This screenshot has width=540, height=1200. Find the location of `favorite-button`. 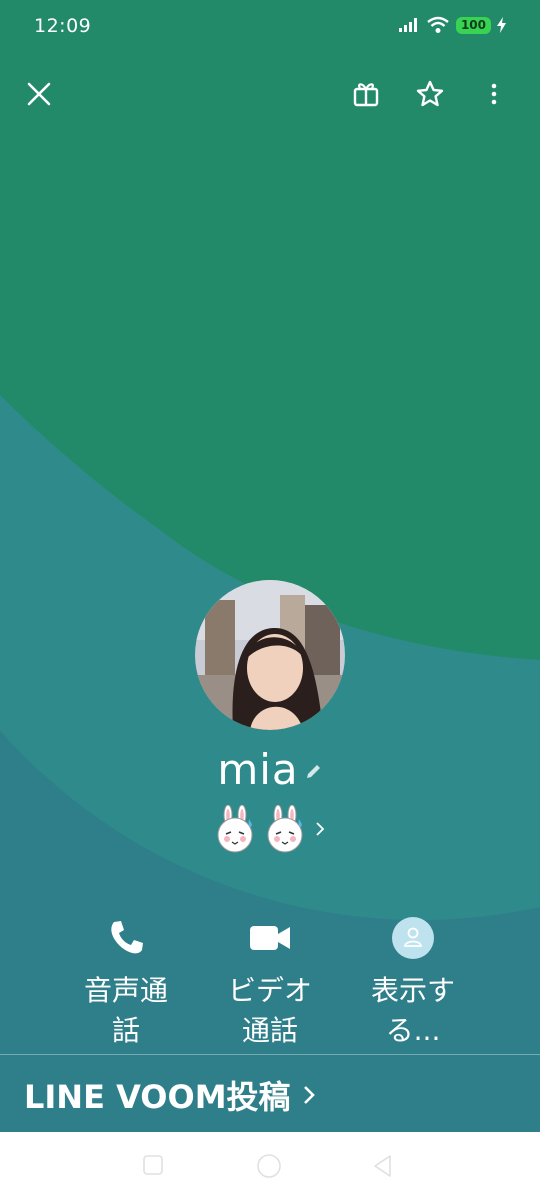

favorite-button is located at coordinates (430, 94).